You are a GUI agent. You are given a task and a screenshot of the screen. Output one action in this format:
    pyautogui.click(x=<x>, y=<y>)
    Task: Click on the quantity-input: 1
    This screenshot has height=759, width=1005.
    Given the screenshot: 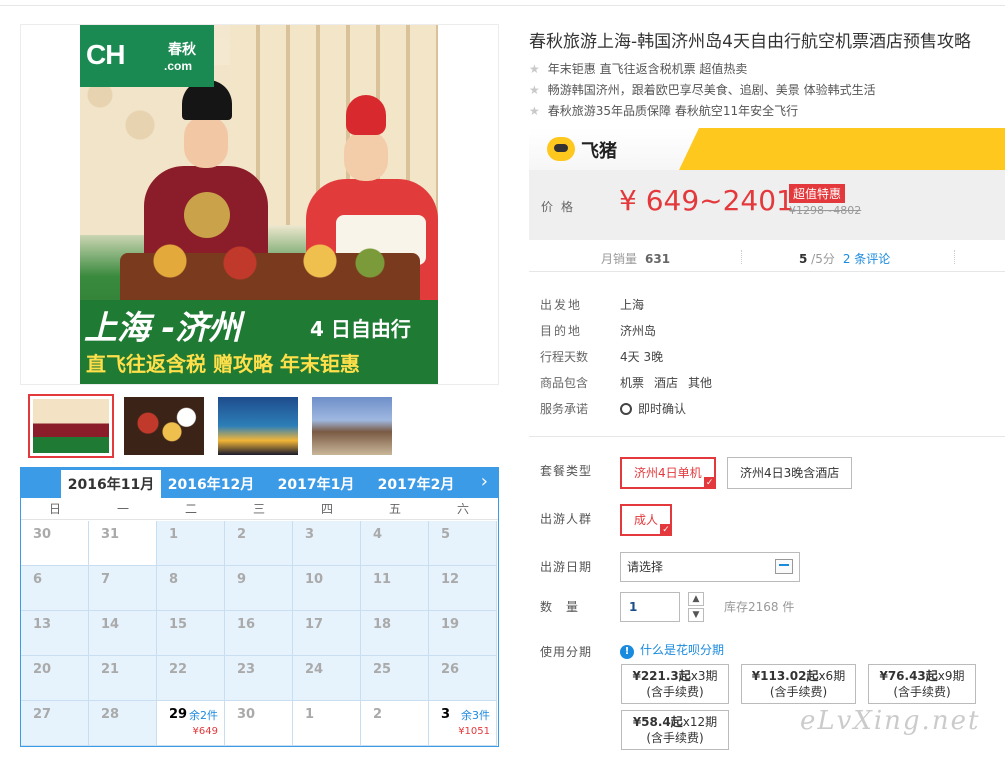 What is the action you would take?
    pyautogui.click(x=650, y=607)
    